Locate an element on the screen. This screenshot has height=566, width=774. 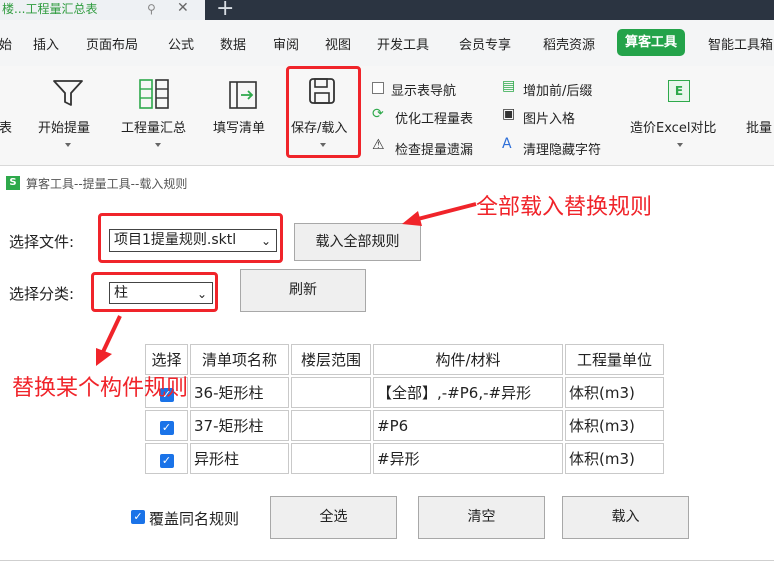
dialog-title: 算客工具--提量工具--载入规则 is located at coordinates (107, 184).